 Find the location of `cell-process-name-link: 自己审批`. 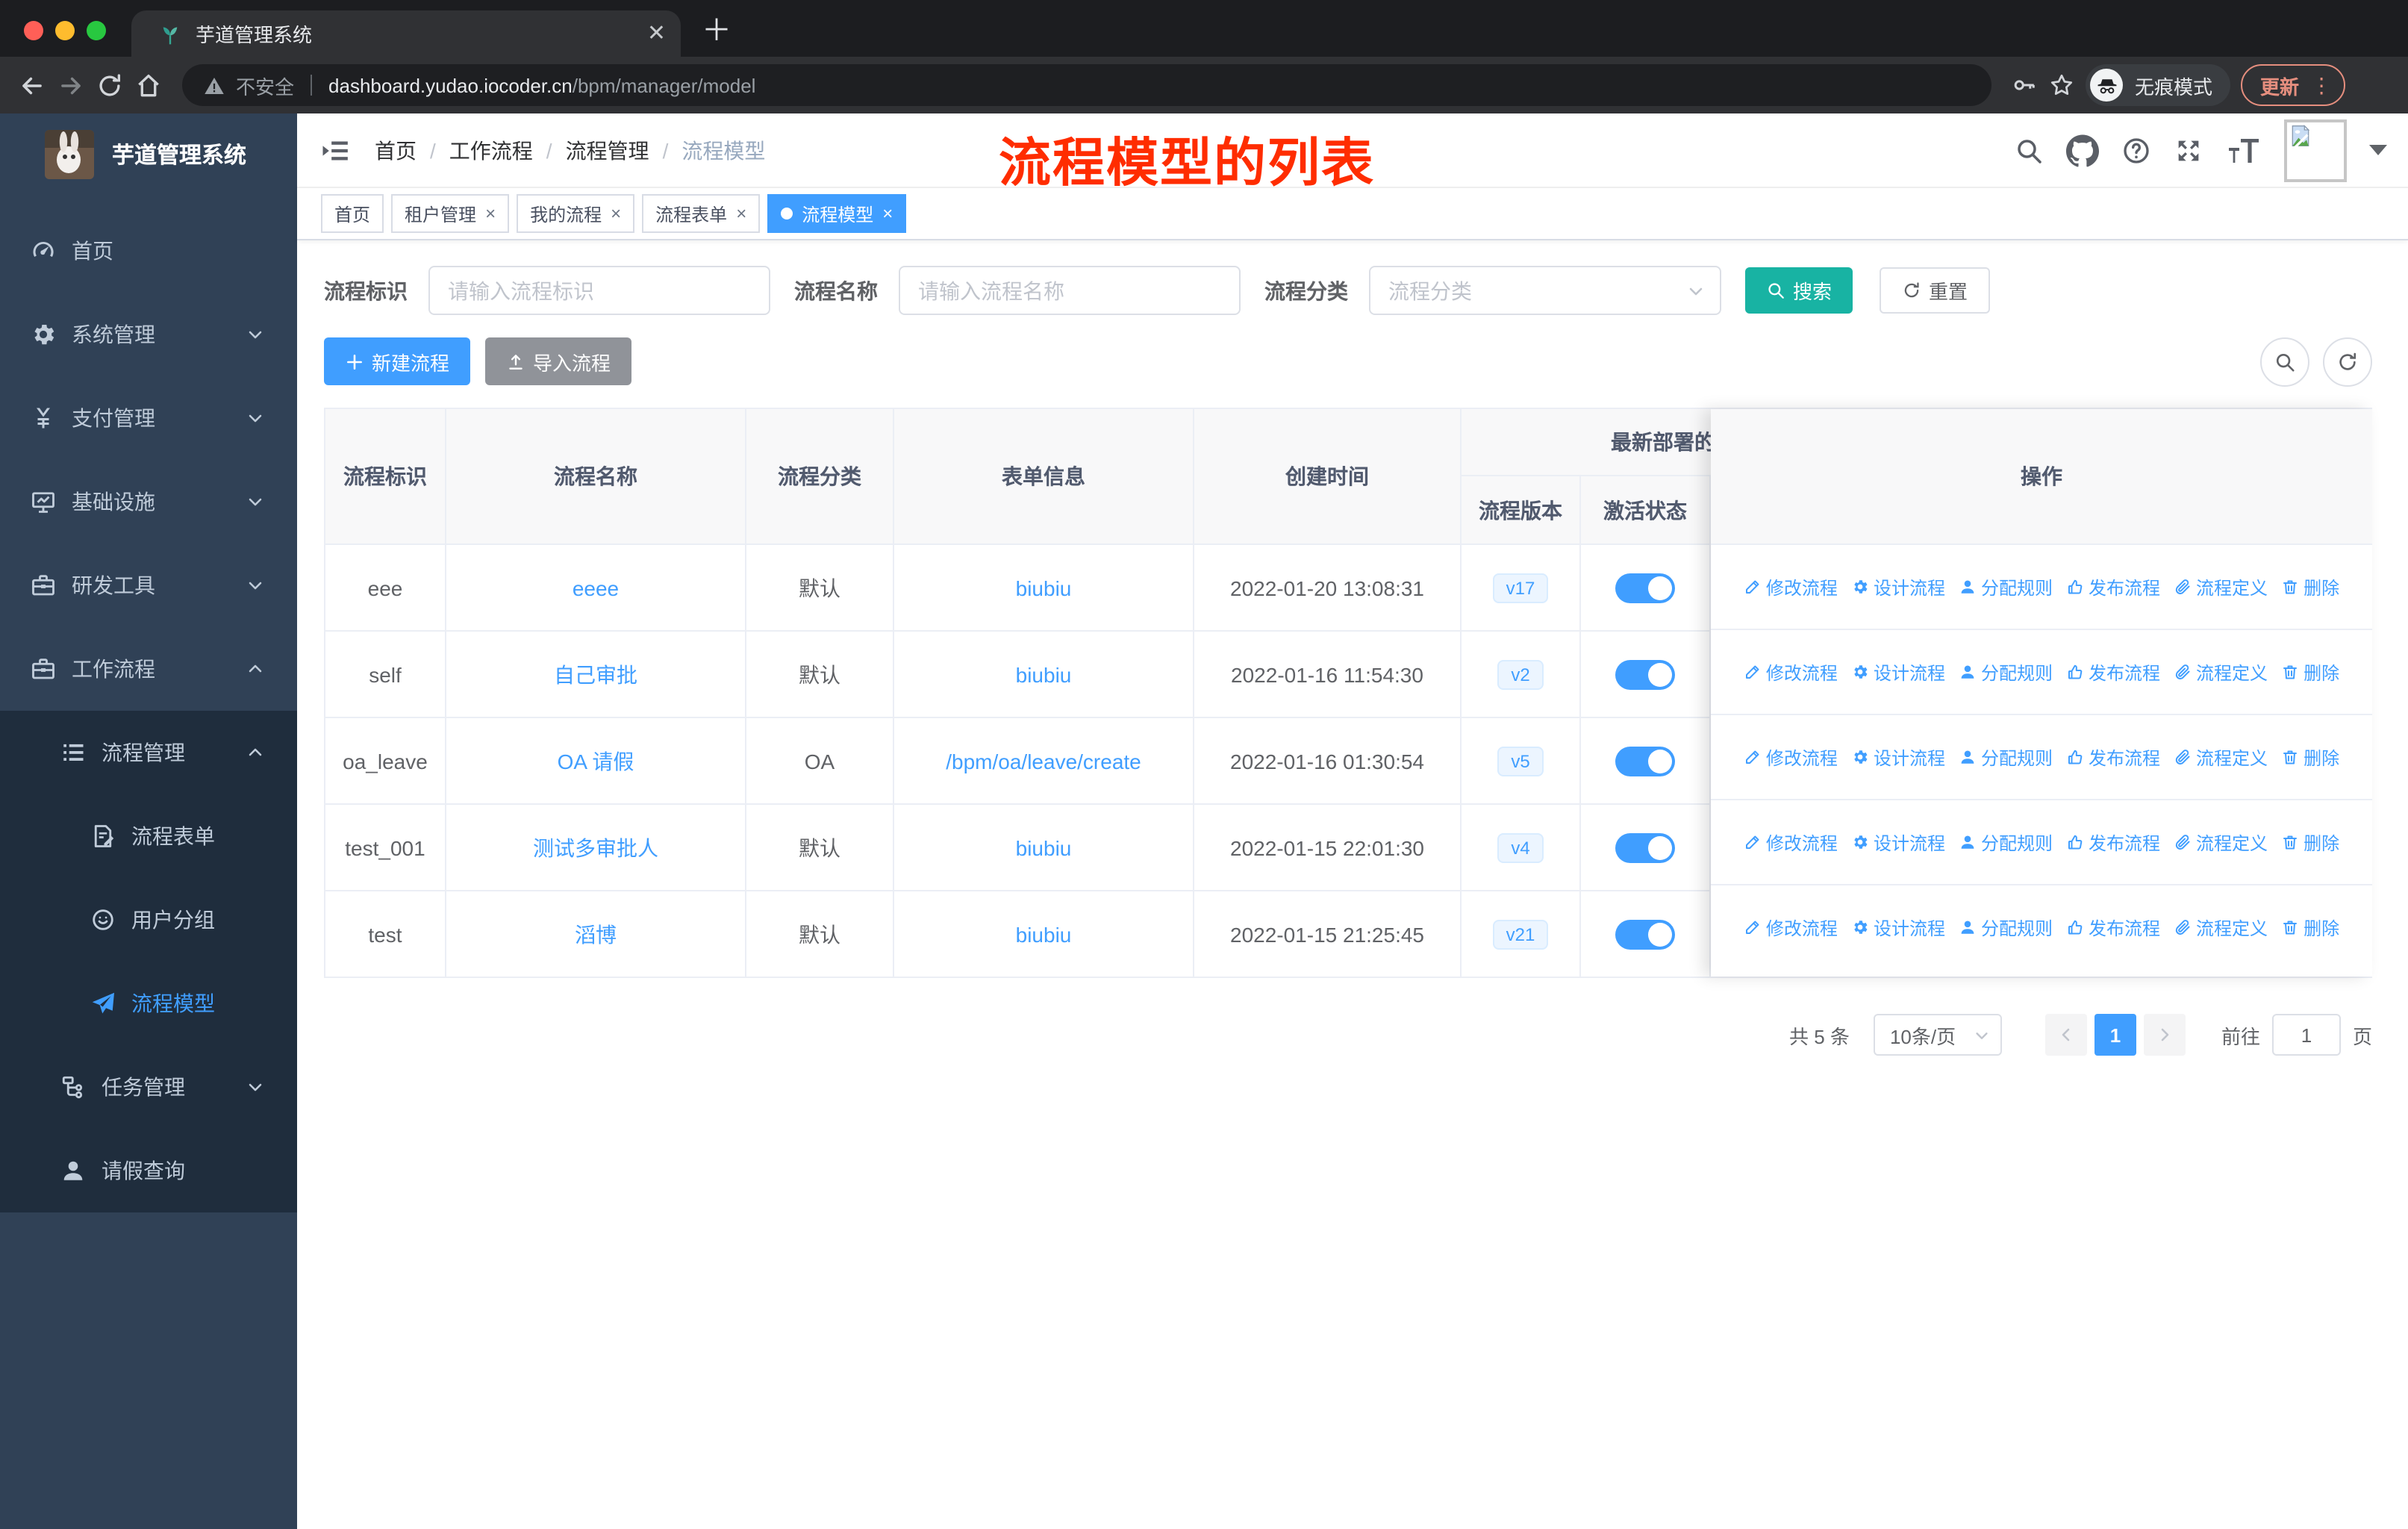

cell-process-name-link: 自己审批 is located at coordinates (595, 674).